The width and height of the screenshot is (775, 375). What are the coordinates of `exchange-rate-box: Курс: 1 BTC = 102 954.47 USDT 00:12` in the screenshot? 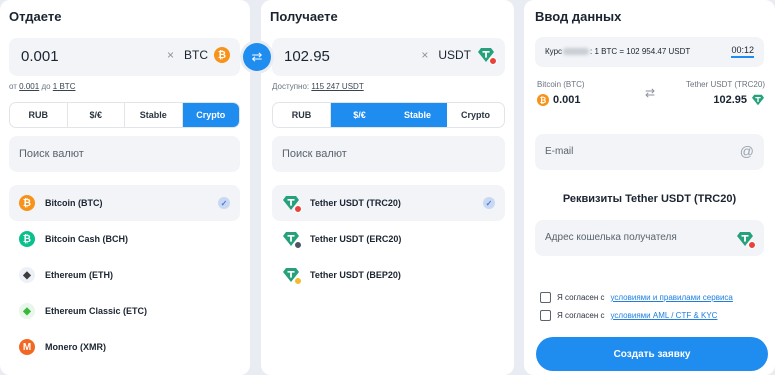 It's located at (649, 52).